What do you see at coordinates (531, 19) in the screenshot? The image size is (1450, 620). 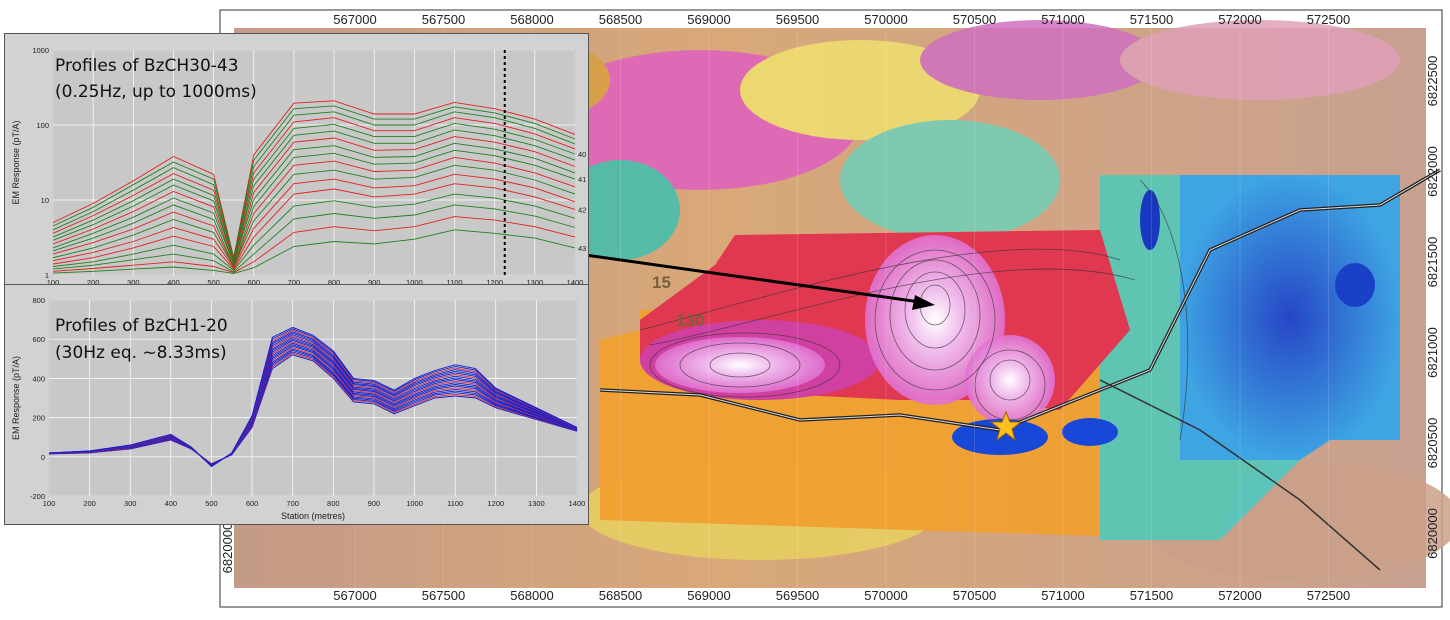 I see `map-x-tick-top: 568000` at bounding box center [531, 19].